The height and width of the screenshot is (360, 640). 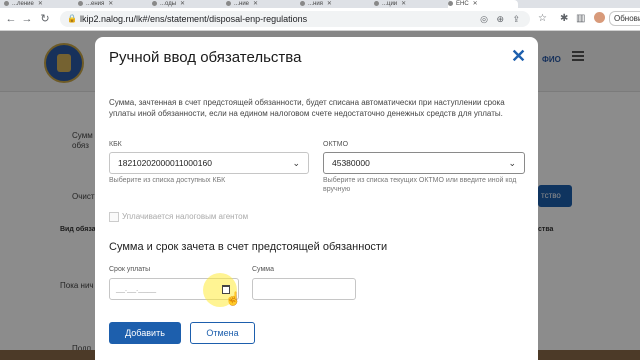 I want to click on tax-agent-label: Уплачивается налоговым агентом, so click(x=185, y=217).